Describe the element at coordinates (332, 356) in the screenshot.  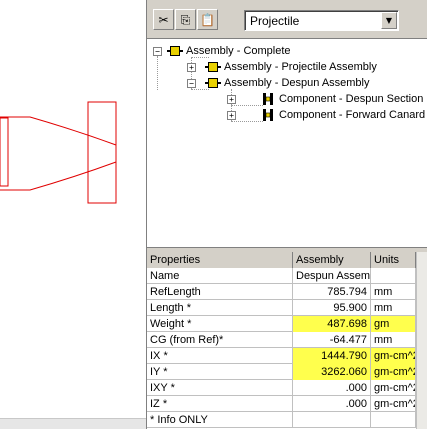
I see `property-value: 1444.790` at that location.